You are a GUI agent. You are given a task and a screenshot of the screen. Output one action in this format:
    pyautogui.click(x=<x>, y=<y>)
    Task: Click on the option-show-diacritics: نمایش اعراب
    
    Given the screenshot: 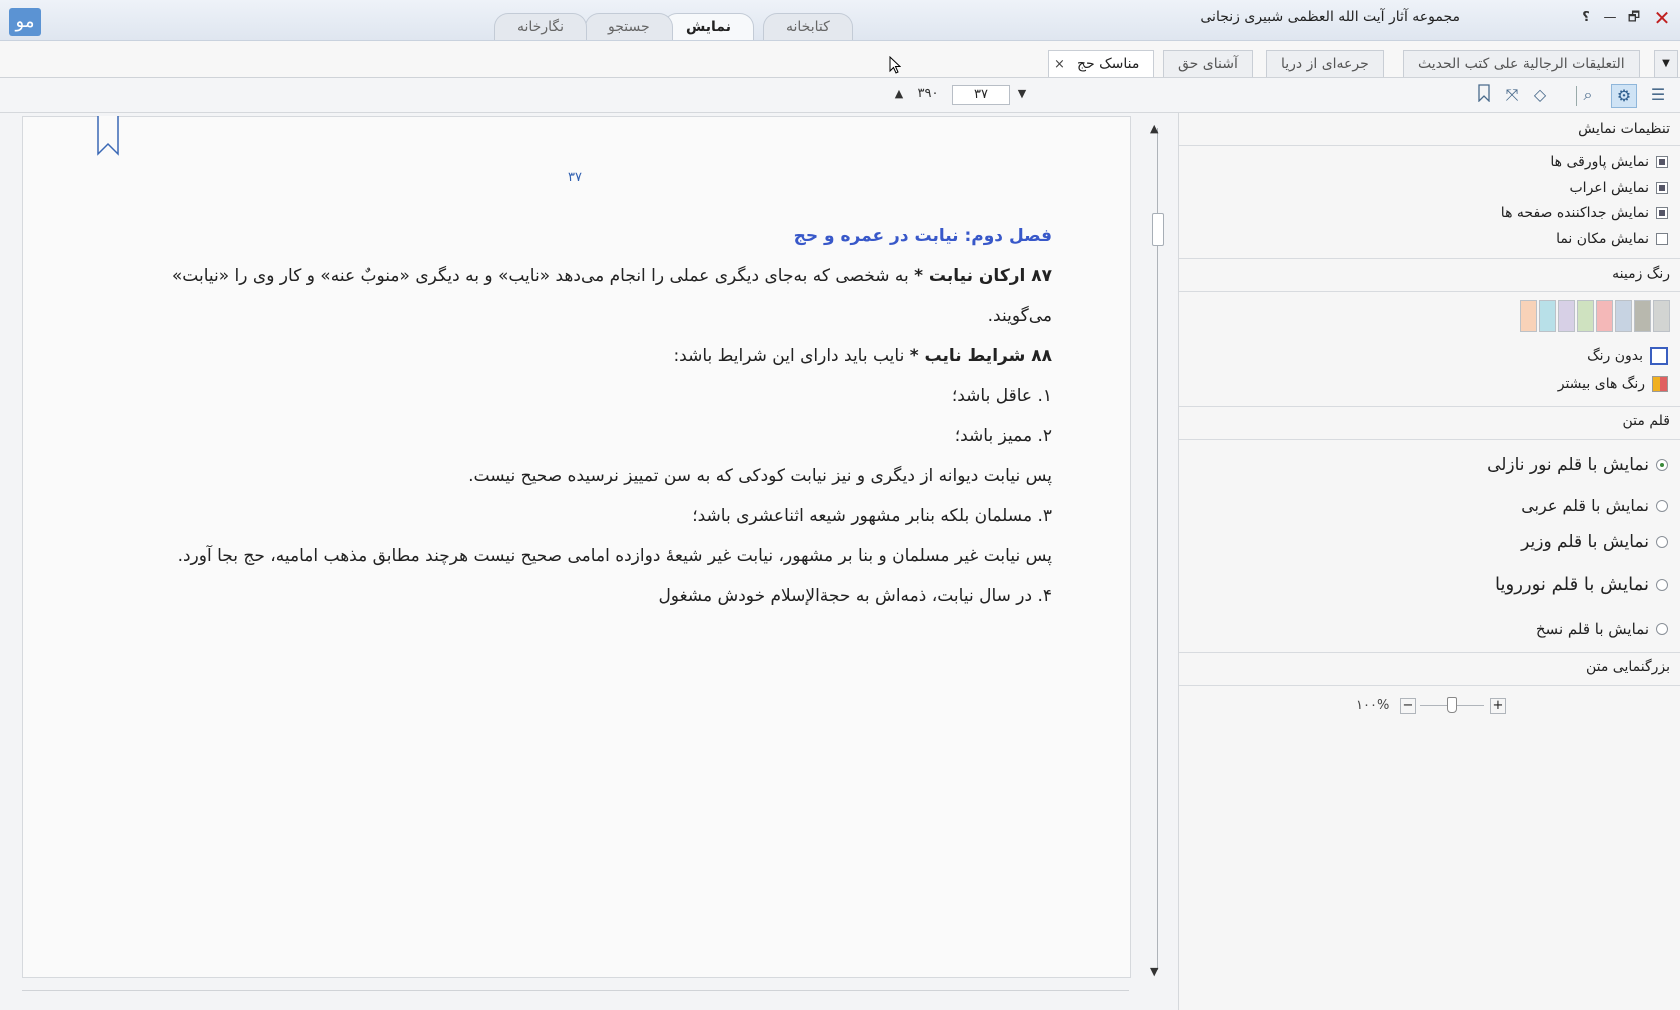 What is the action you would take?
    pyautogui.click(x=1618, y=188)
    